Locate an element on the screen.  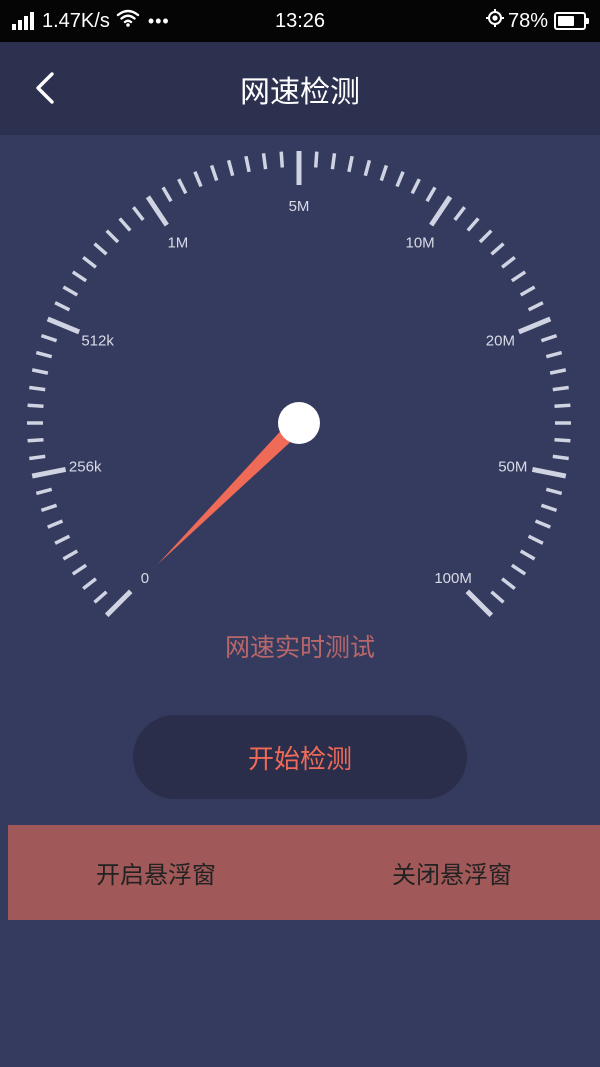
network-speed: 1.47K/s is located at coordinates (76, 20).